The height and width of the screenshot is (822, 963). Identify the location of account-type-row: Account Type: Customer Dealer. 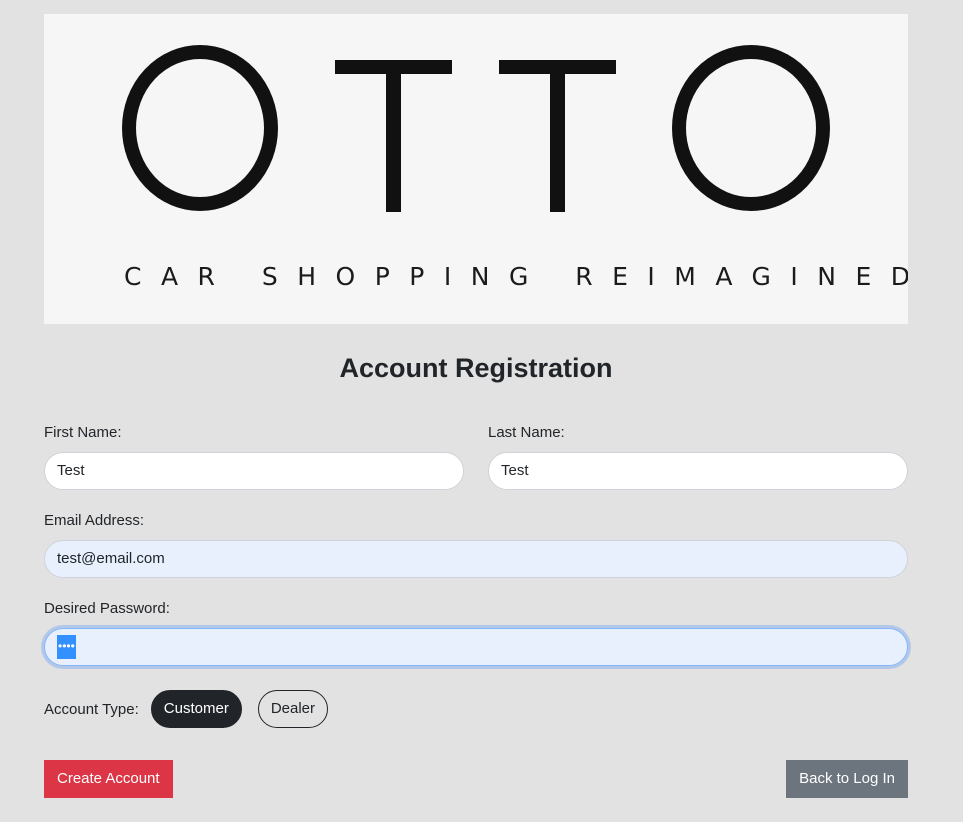
(476, 709).